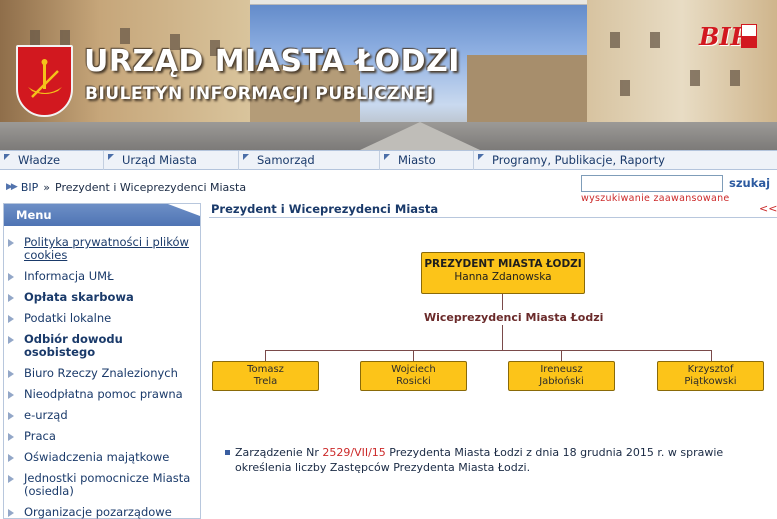  I want to click on menu-item-label: e-urząd, so click(46, 415).